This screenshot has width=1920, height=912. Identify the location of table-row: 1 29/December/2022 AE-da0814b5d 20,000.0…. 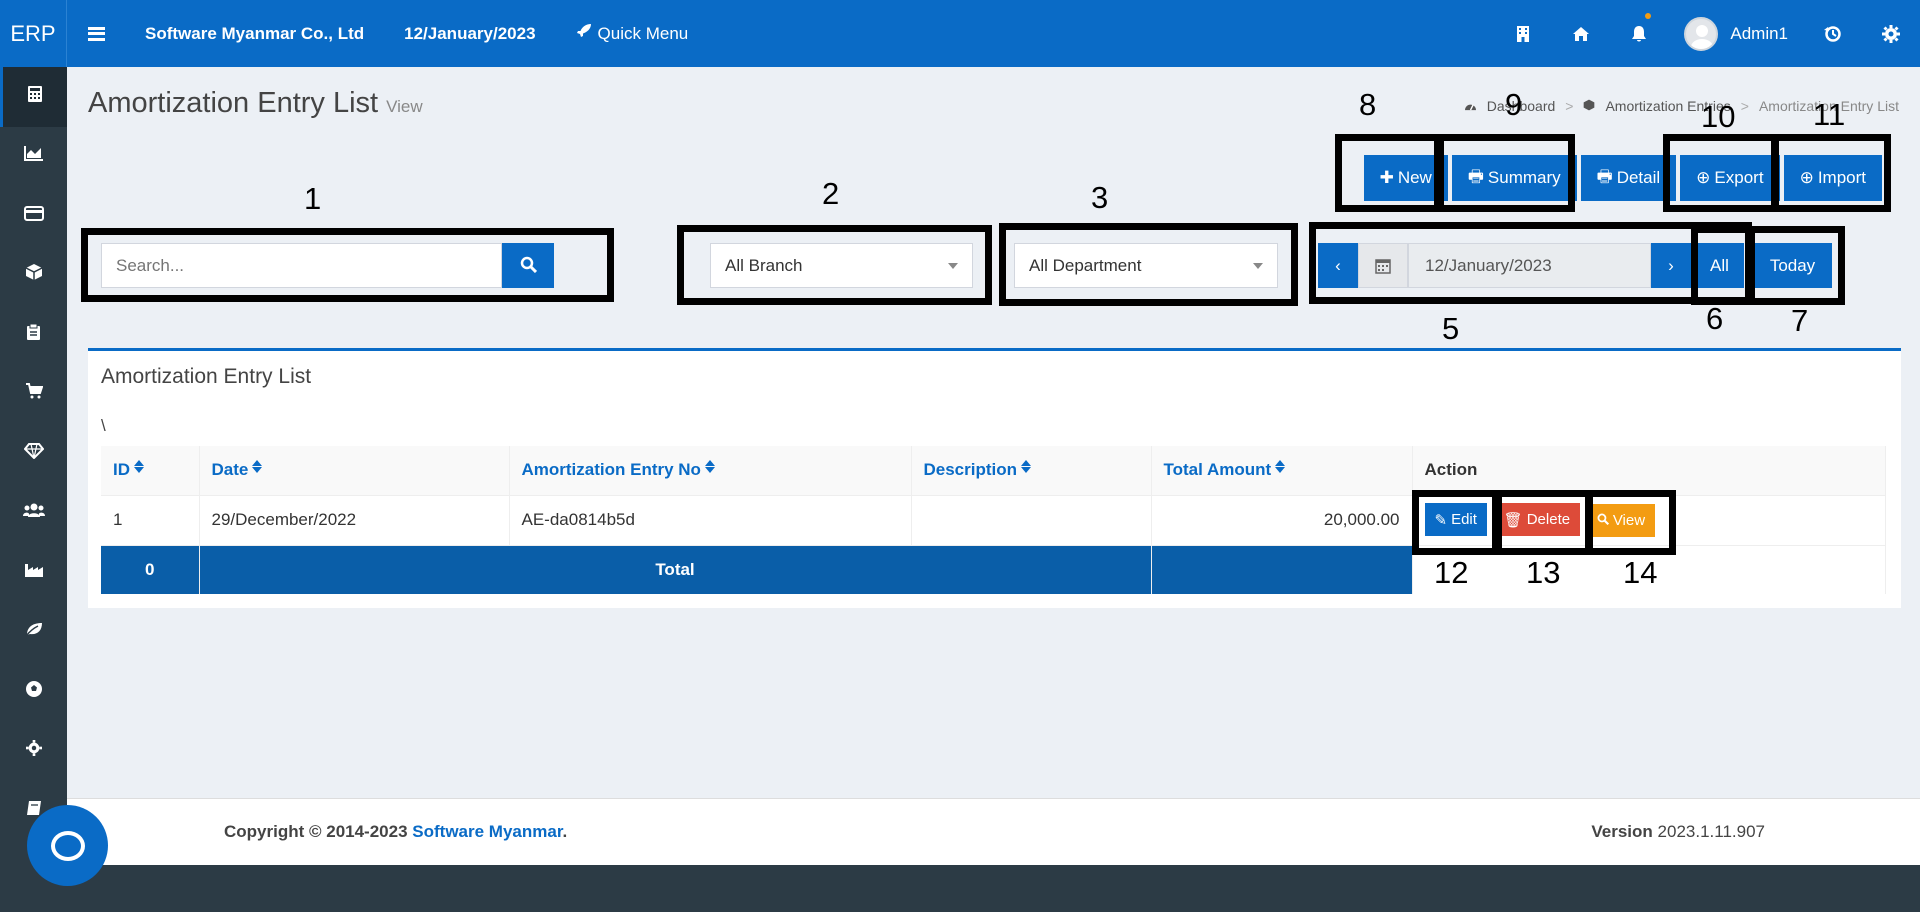
(993, 519).